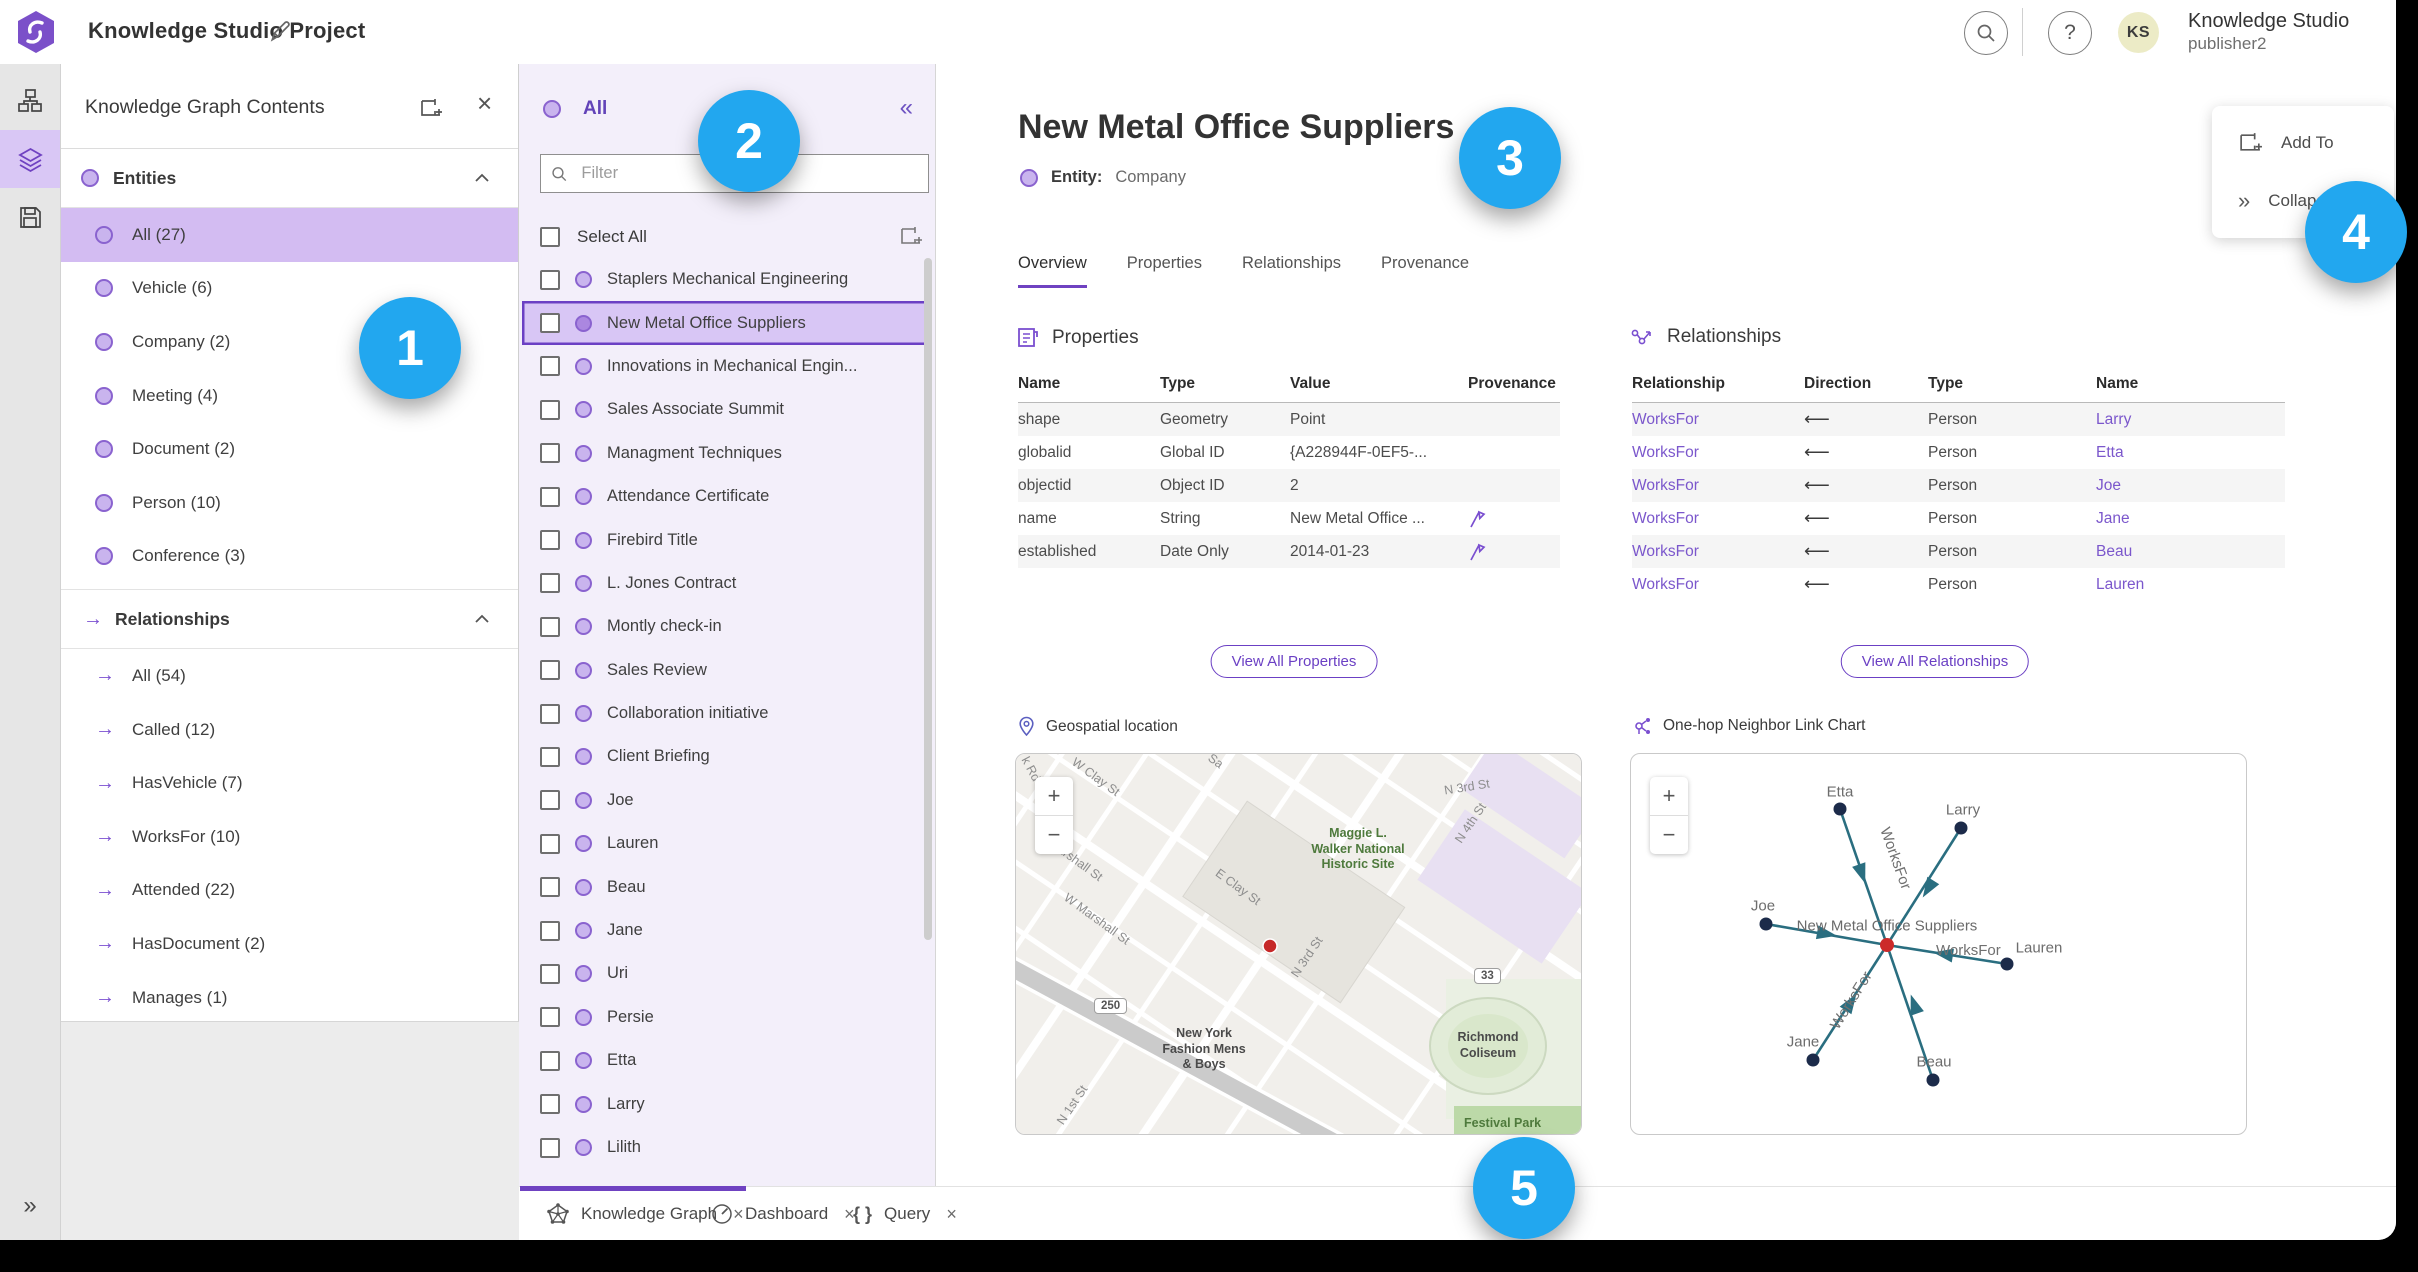  Describe the element at coordinates (289, 783) in the screenshot. I see `relationship-type-item: → HasVehicle (7)` at that location.